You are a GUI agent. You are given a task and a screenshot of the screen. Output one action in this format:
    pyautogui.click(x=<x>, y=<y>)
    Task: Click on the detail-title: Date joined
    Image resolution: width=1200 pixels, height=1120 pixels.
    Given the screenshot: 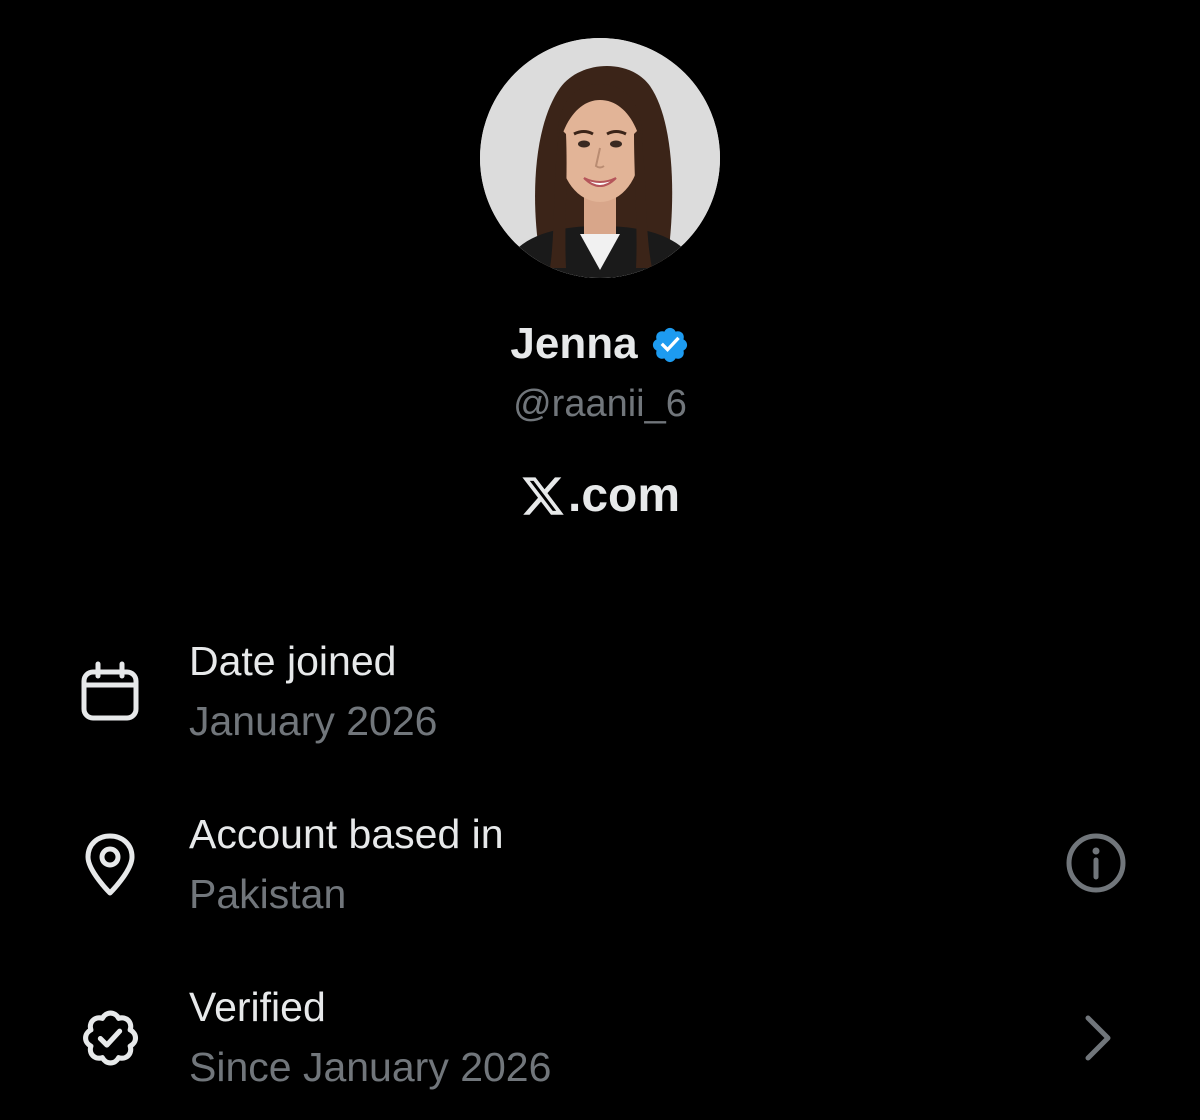 What is the action you would take?
    pyautogui.click(x=293, y=661)
    